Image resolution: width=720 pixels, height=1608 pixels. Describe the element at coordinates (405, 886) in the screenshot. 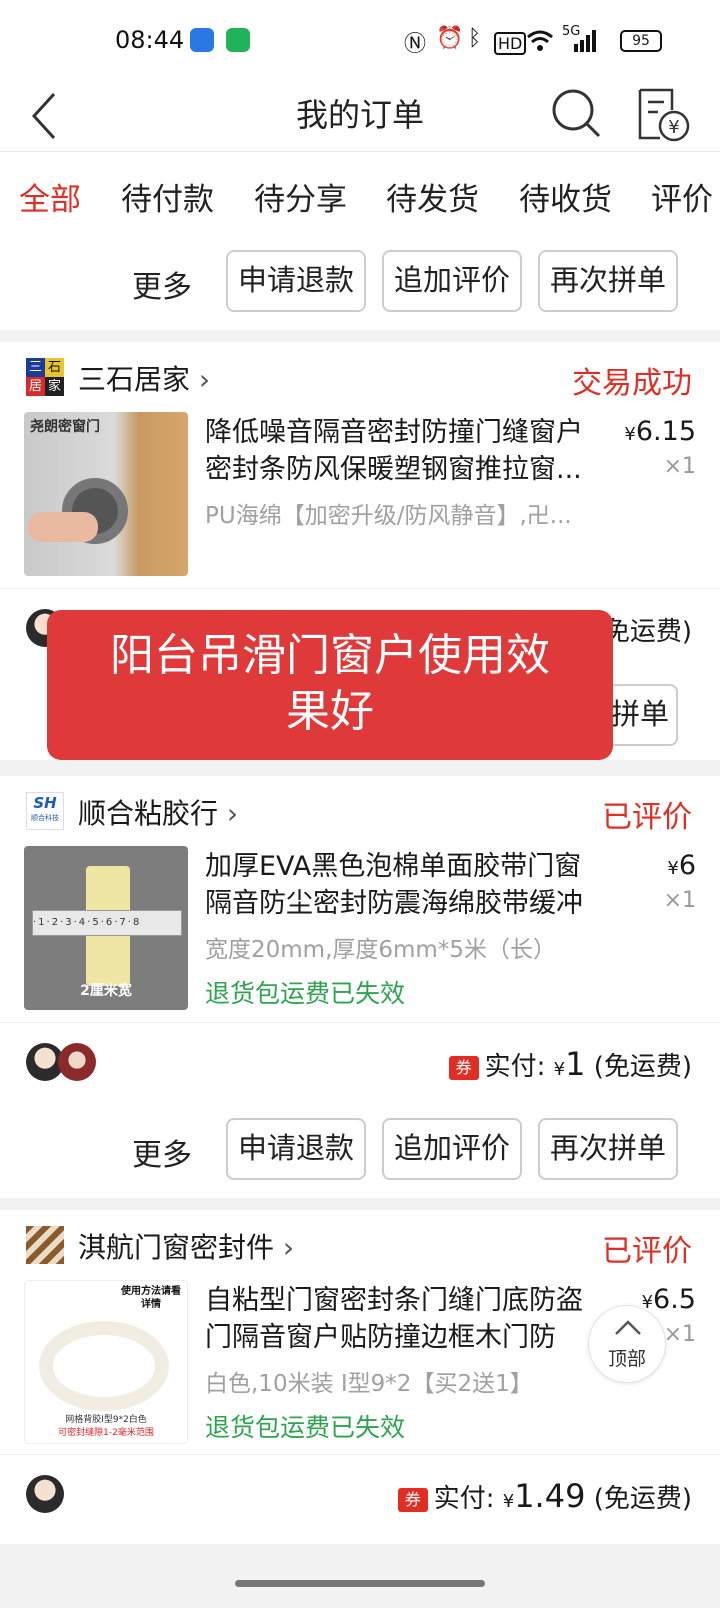

I see `product-title: 加厚EVA黑色泡棉单面胶带门窗隔音防尘密封防震海绵胶带缓冲防撞` at that location.